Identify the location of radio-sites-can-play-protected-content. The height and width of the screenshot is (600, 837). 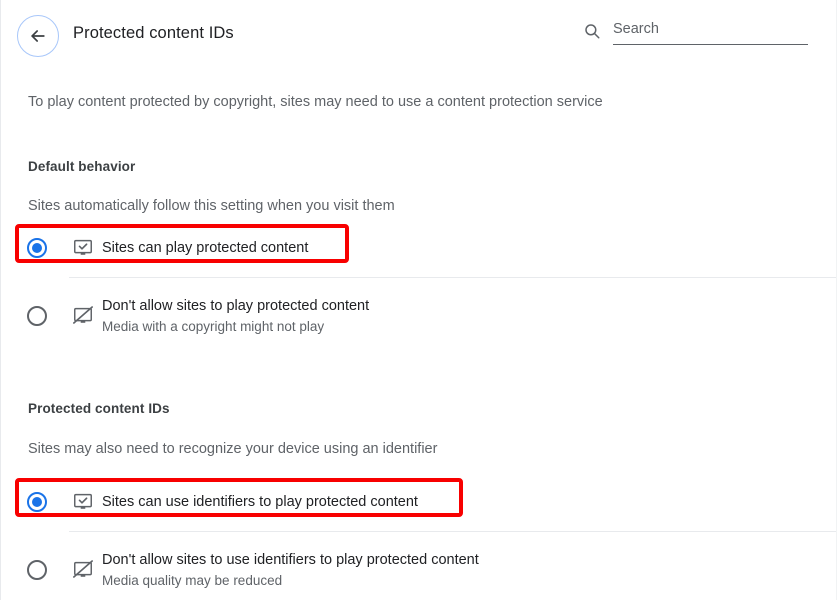
(37, 248).